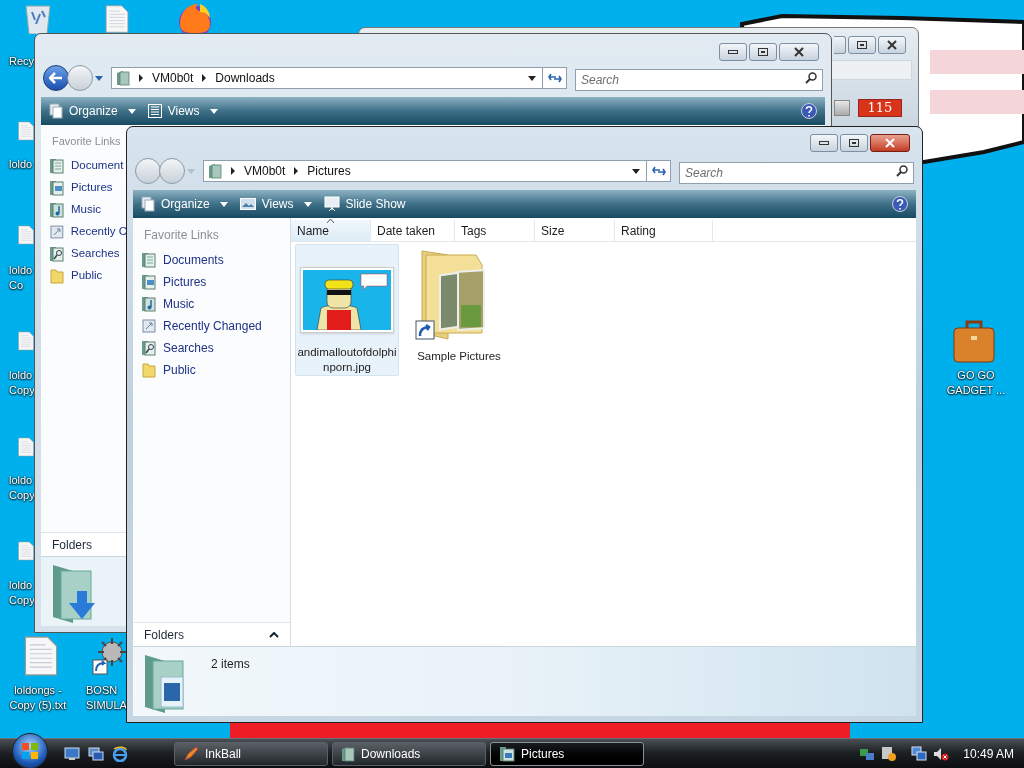  What do you see at coordinates (842, 108) in the screenshot?
I see `ball-slot` at bounding box center [842, 108].